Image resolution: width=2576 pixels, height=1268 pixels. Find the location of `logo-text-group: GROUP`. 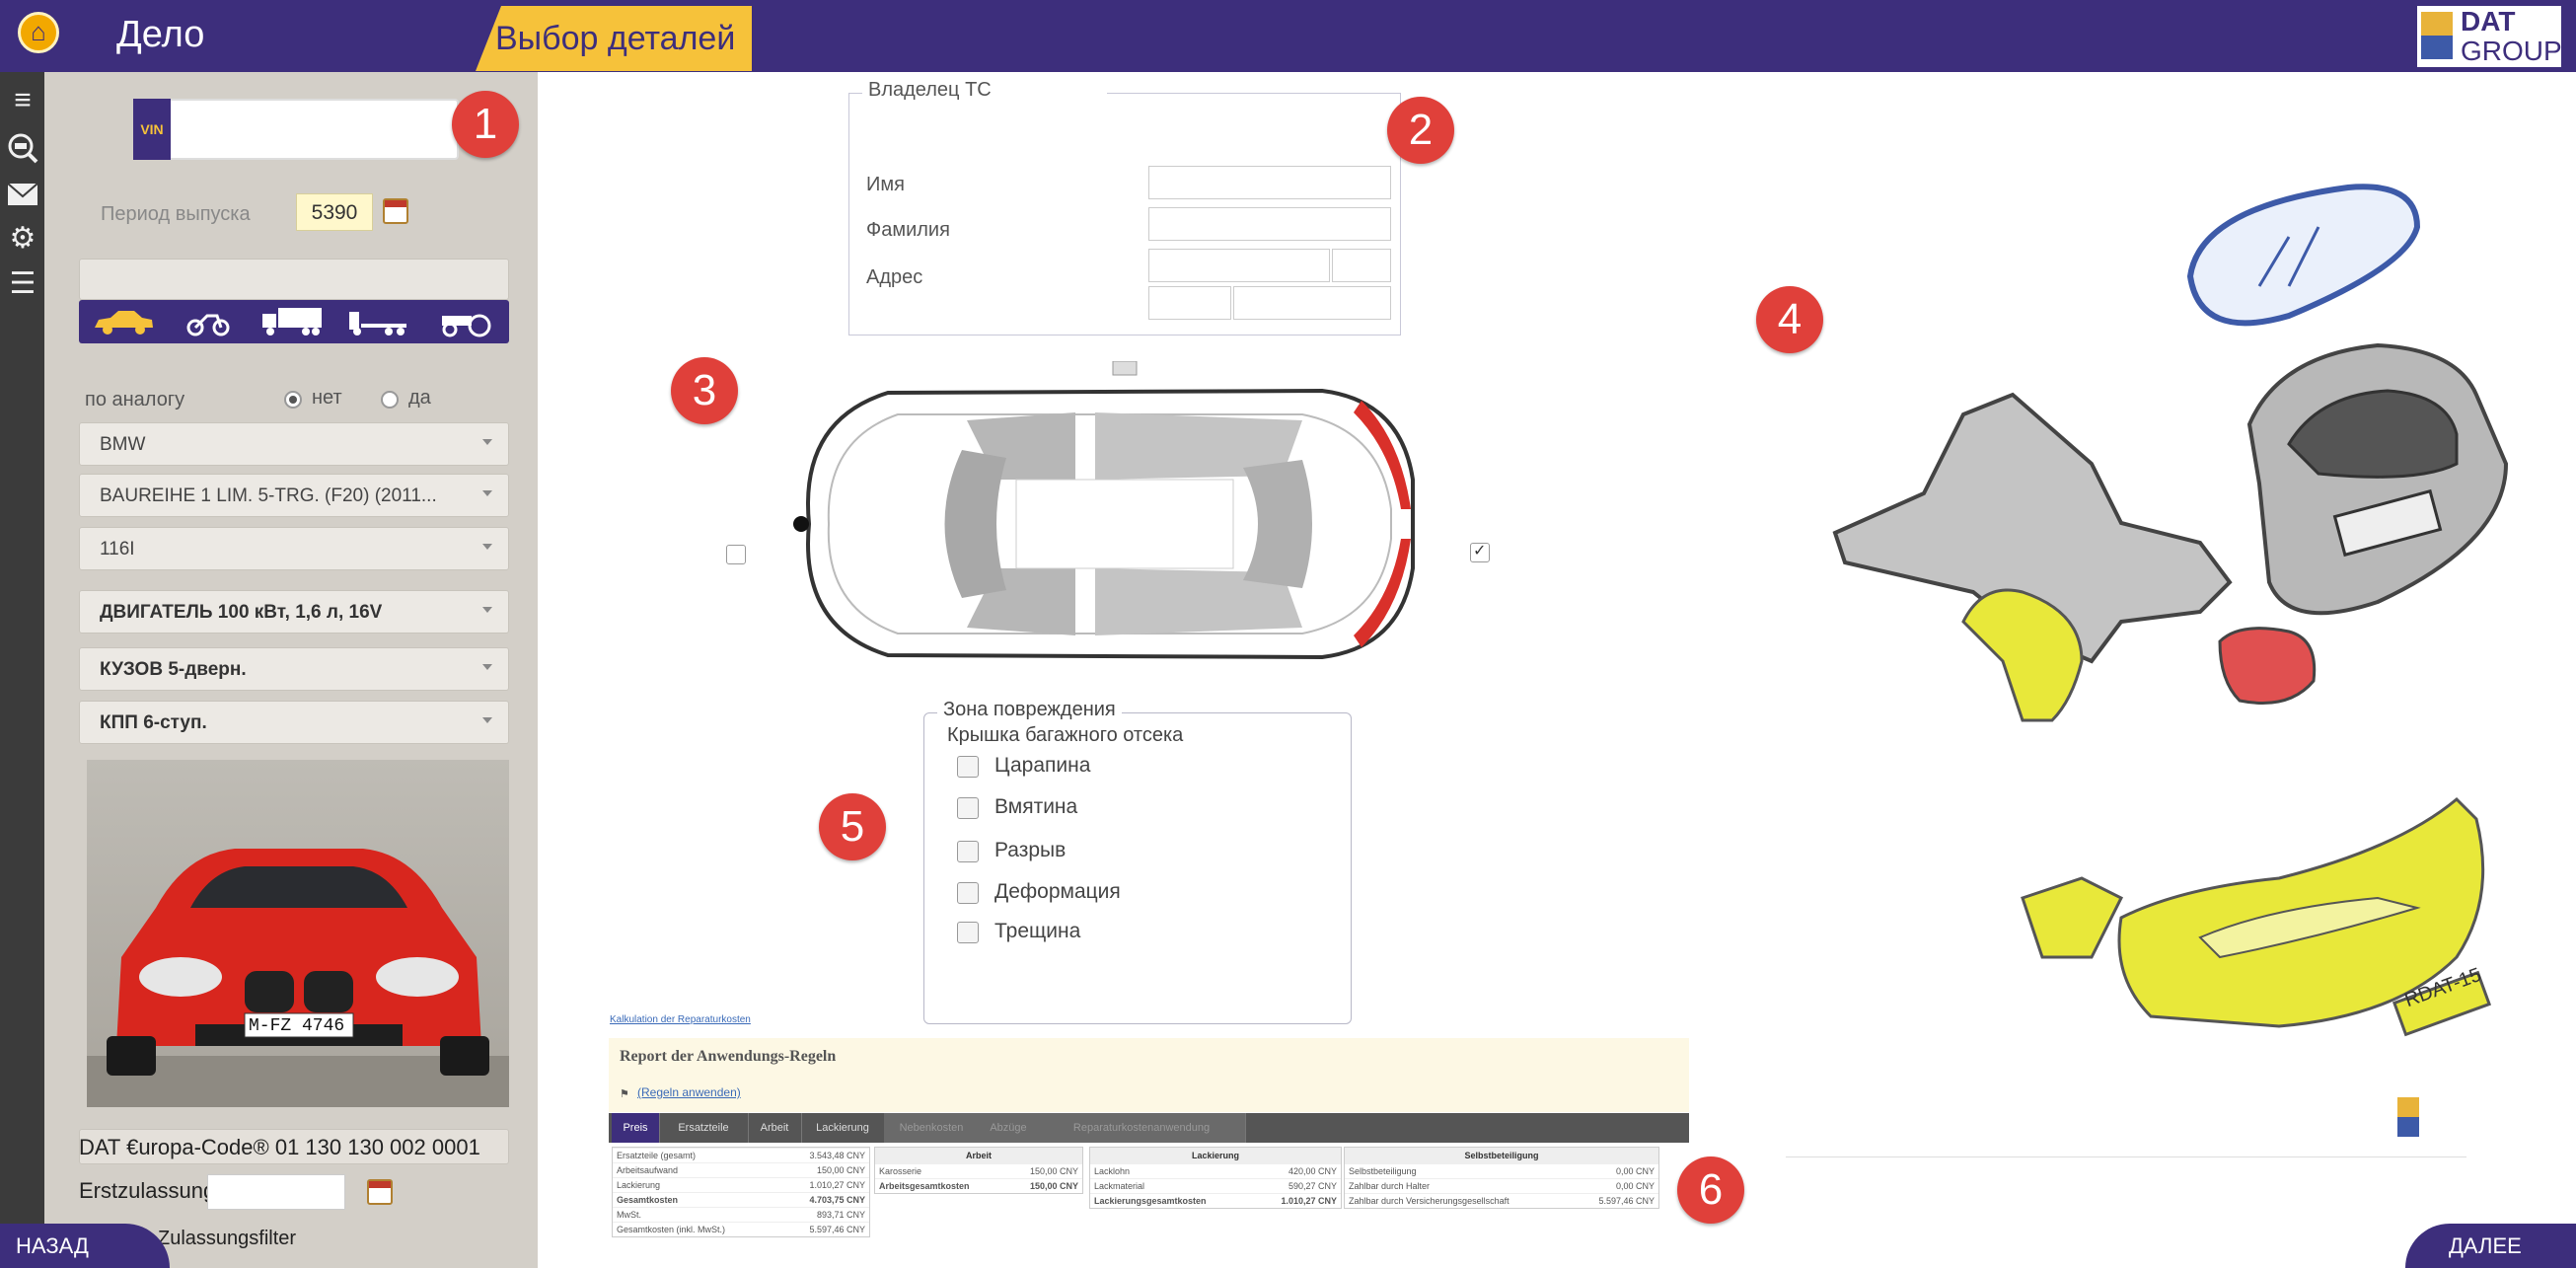

logo-text-group: GROUP is located at coordinates (2511, 51).